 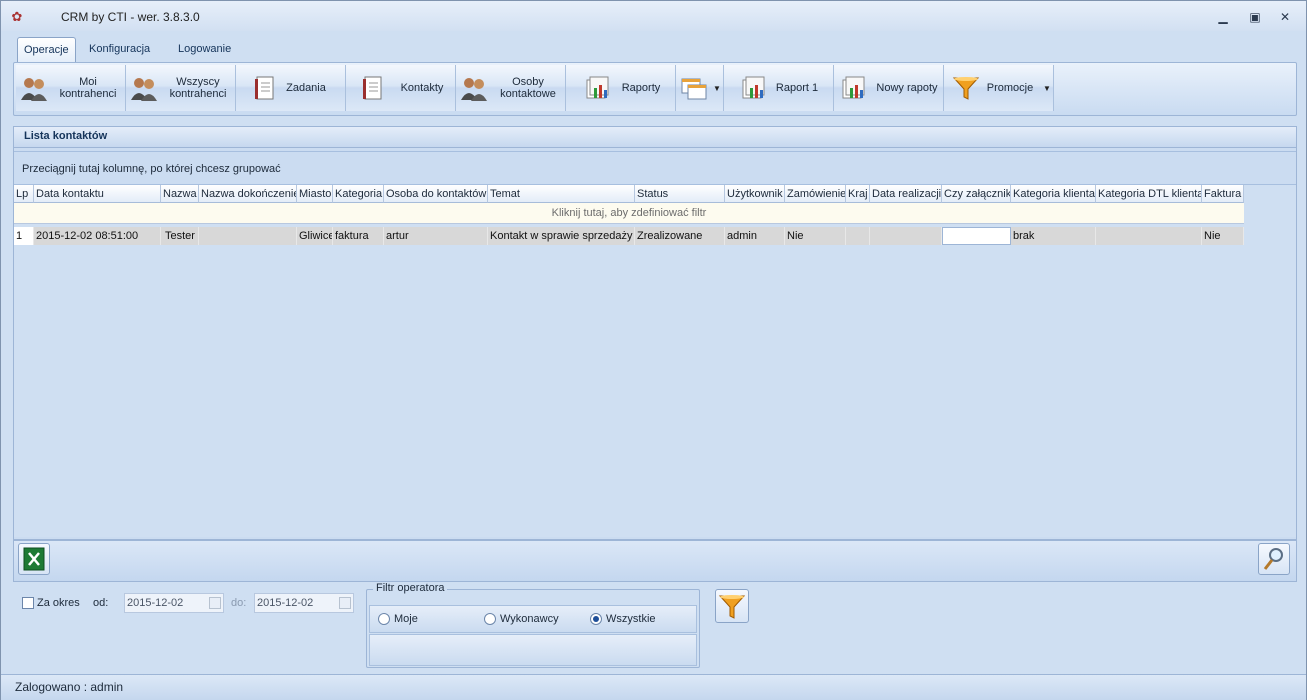 What do you see at coordinates (358, 236) in the screenshot?
I see `cell-kategoria: faktura` at bounding box center [358, 236].